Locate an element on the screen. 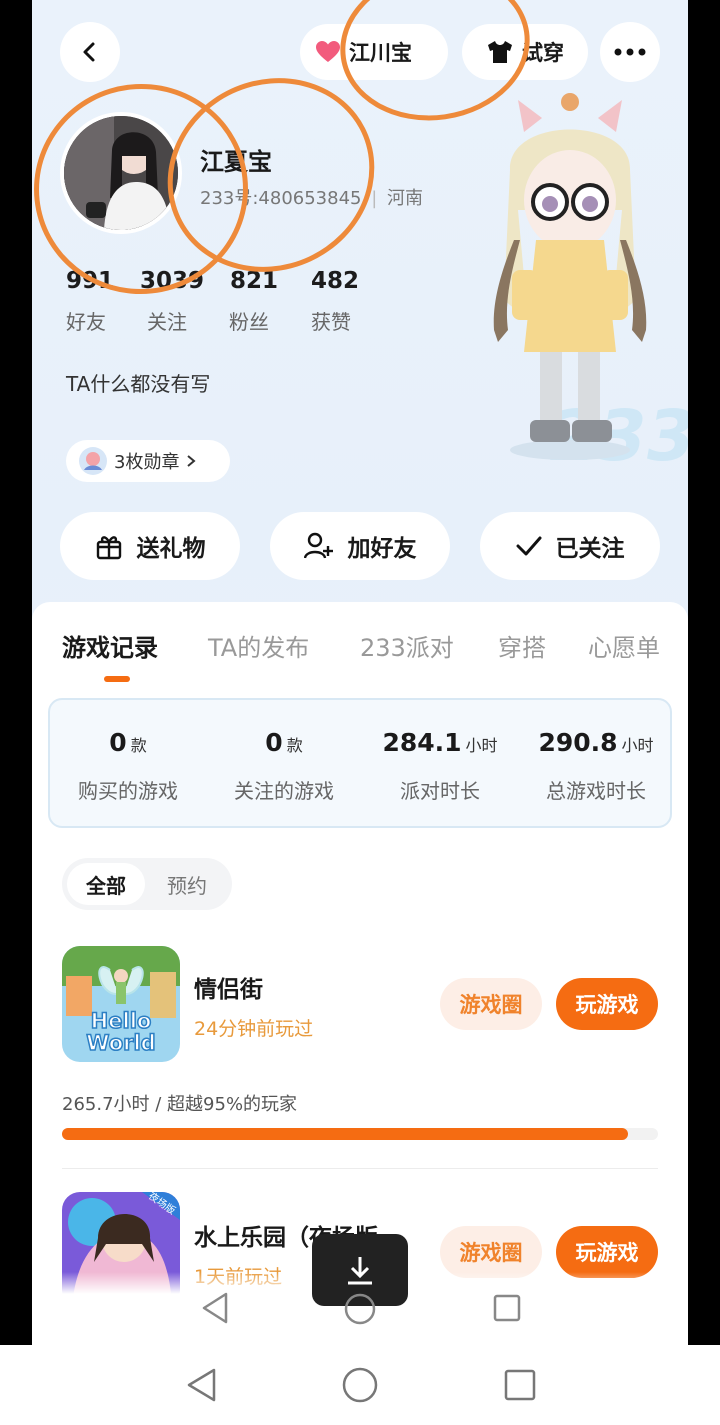 The width and height of the screenshot is (720, 1425). send-gift-button: 送礼物 is located at coordinates (150, 546).